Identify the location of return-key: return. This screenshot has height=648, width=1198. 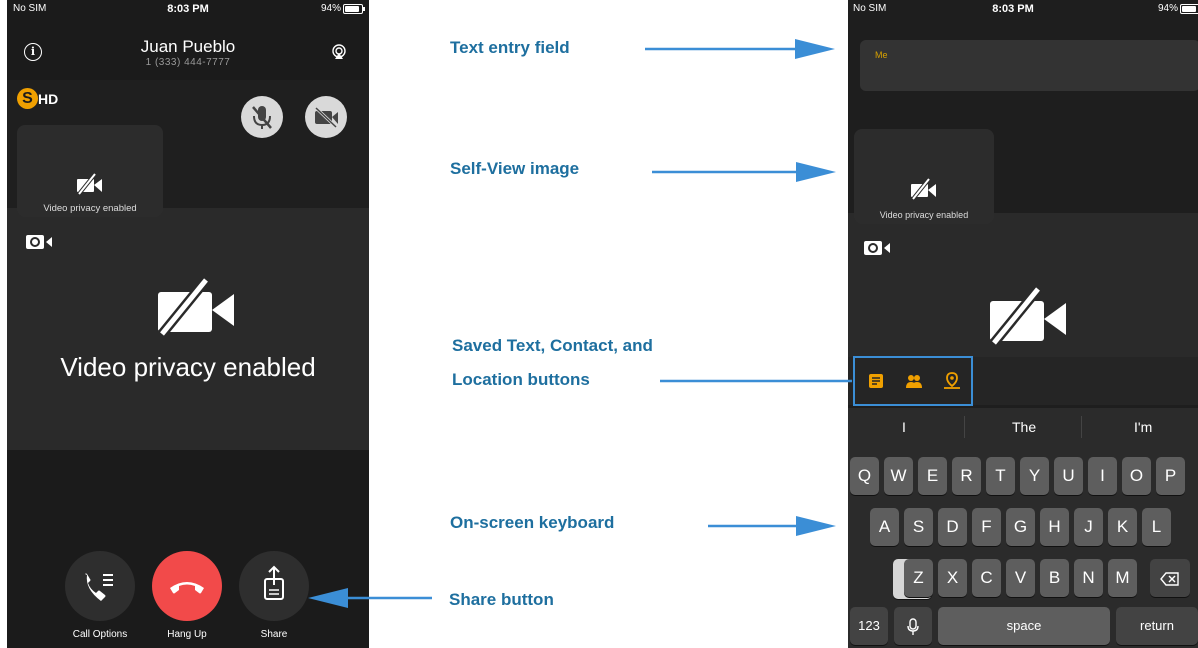
(1157, 626).